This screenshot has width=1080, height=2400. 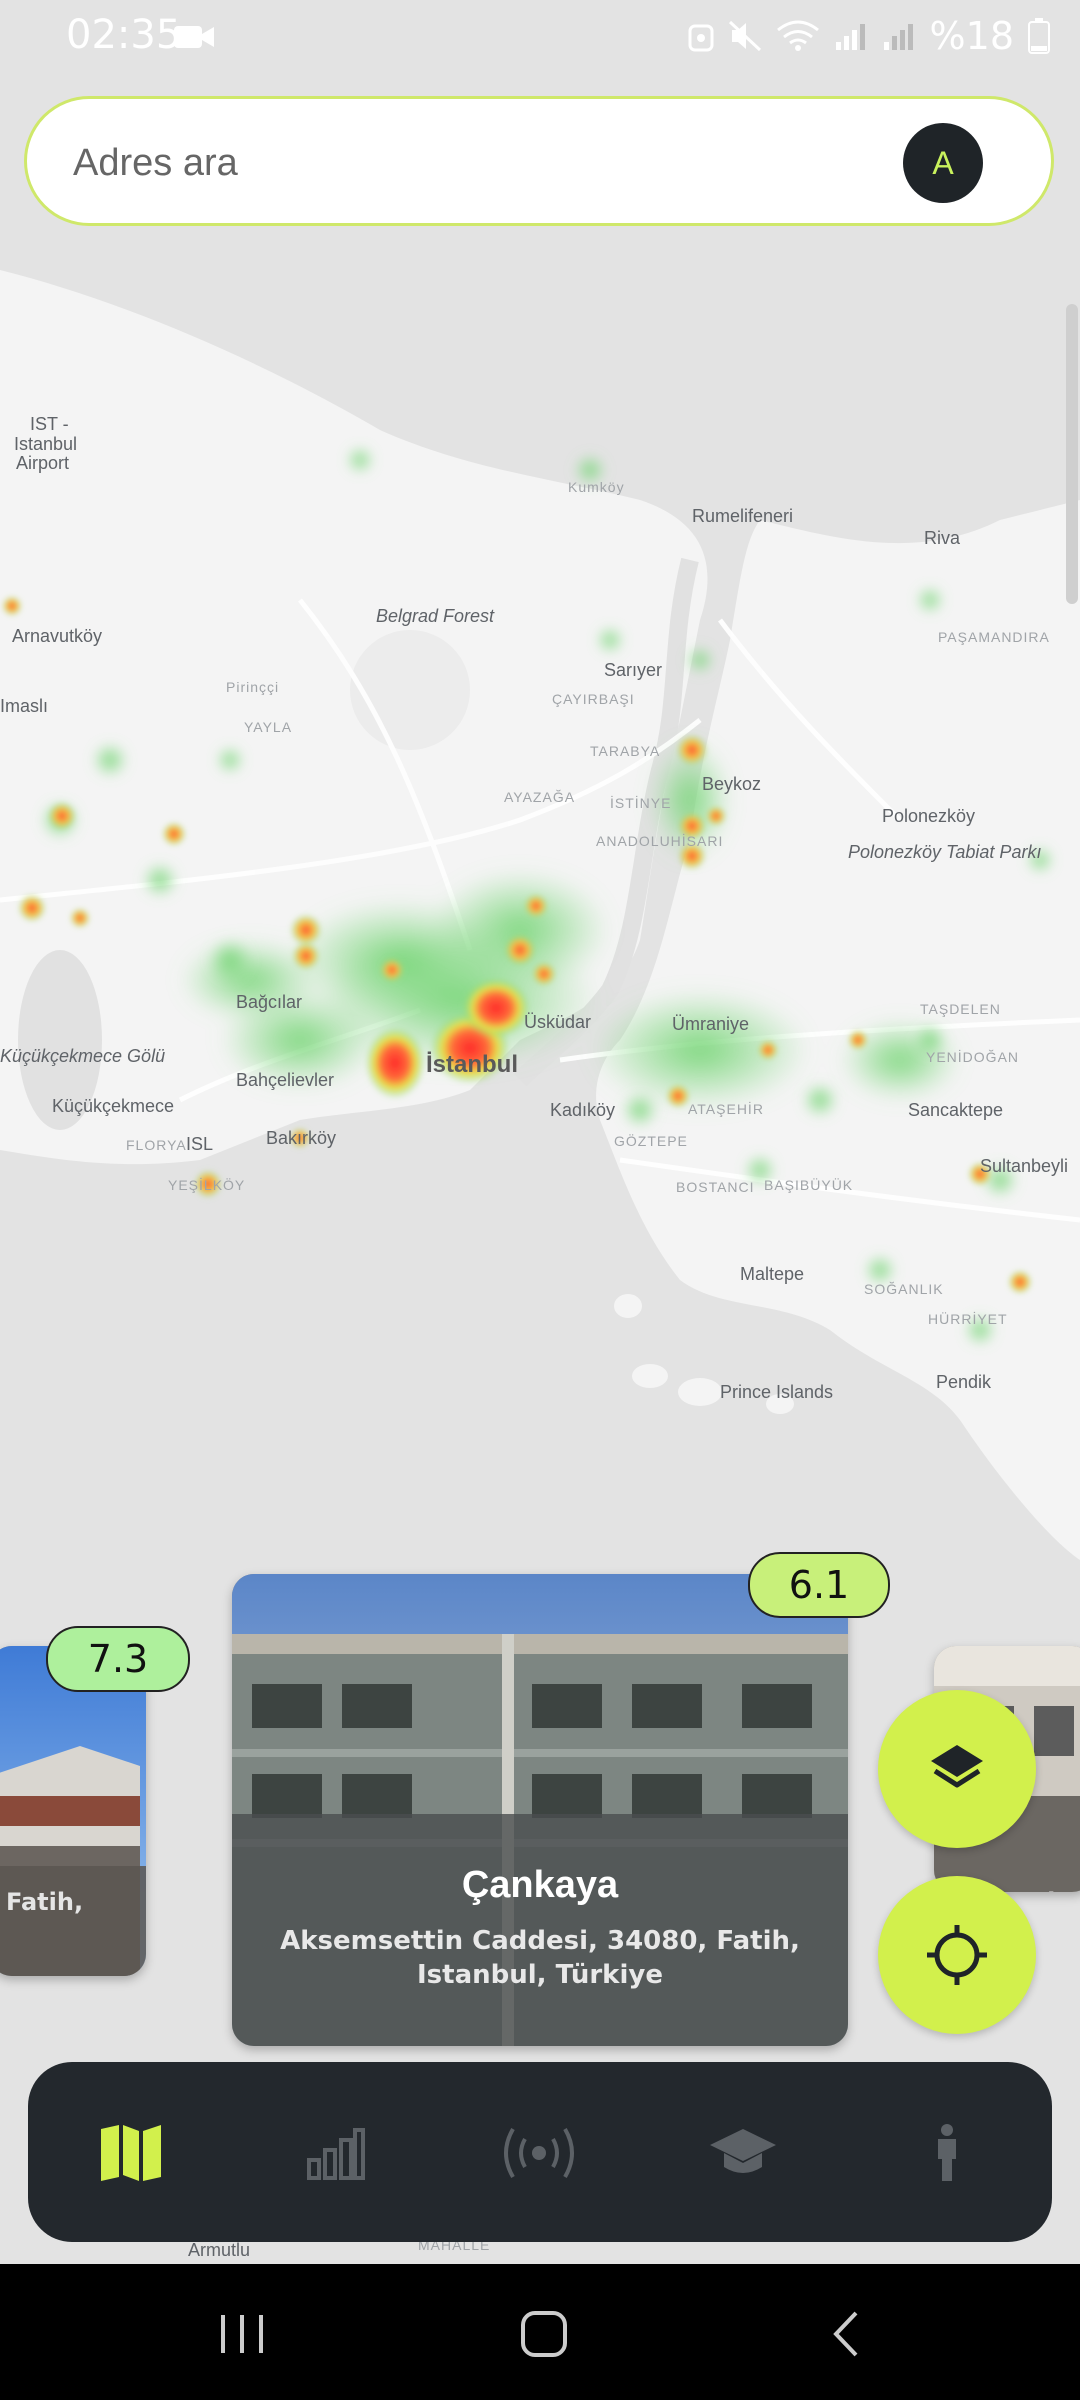 What do you see at coordinates (42, 463) in the screenshot?
I see `map-label: Airport` at bounding box center [42, 463].